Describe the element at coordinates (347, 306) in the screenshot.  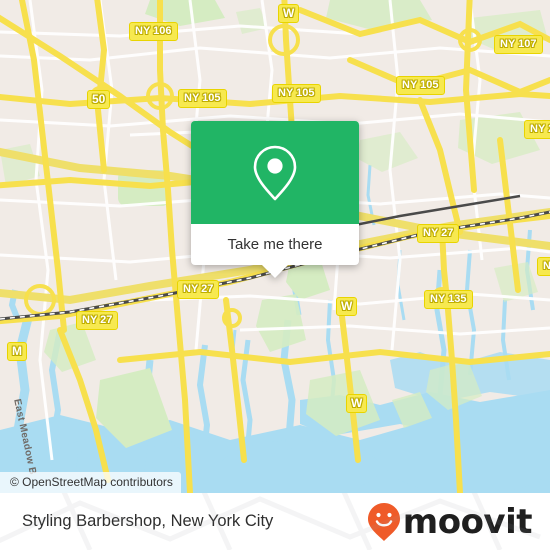
I see `road-shield-w-mid: W` at that location.